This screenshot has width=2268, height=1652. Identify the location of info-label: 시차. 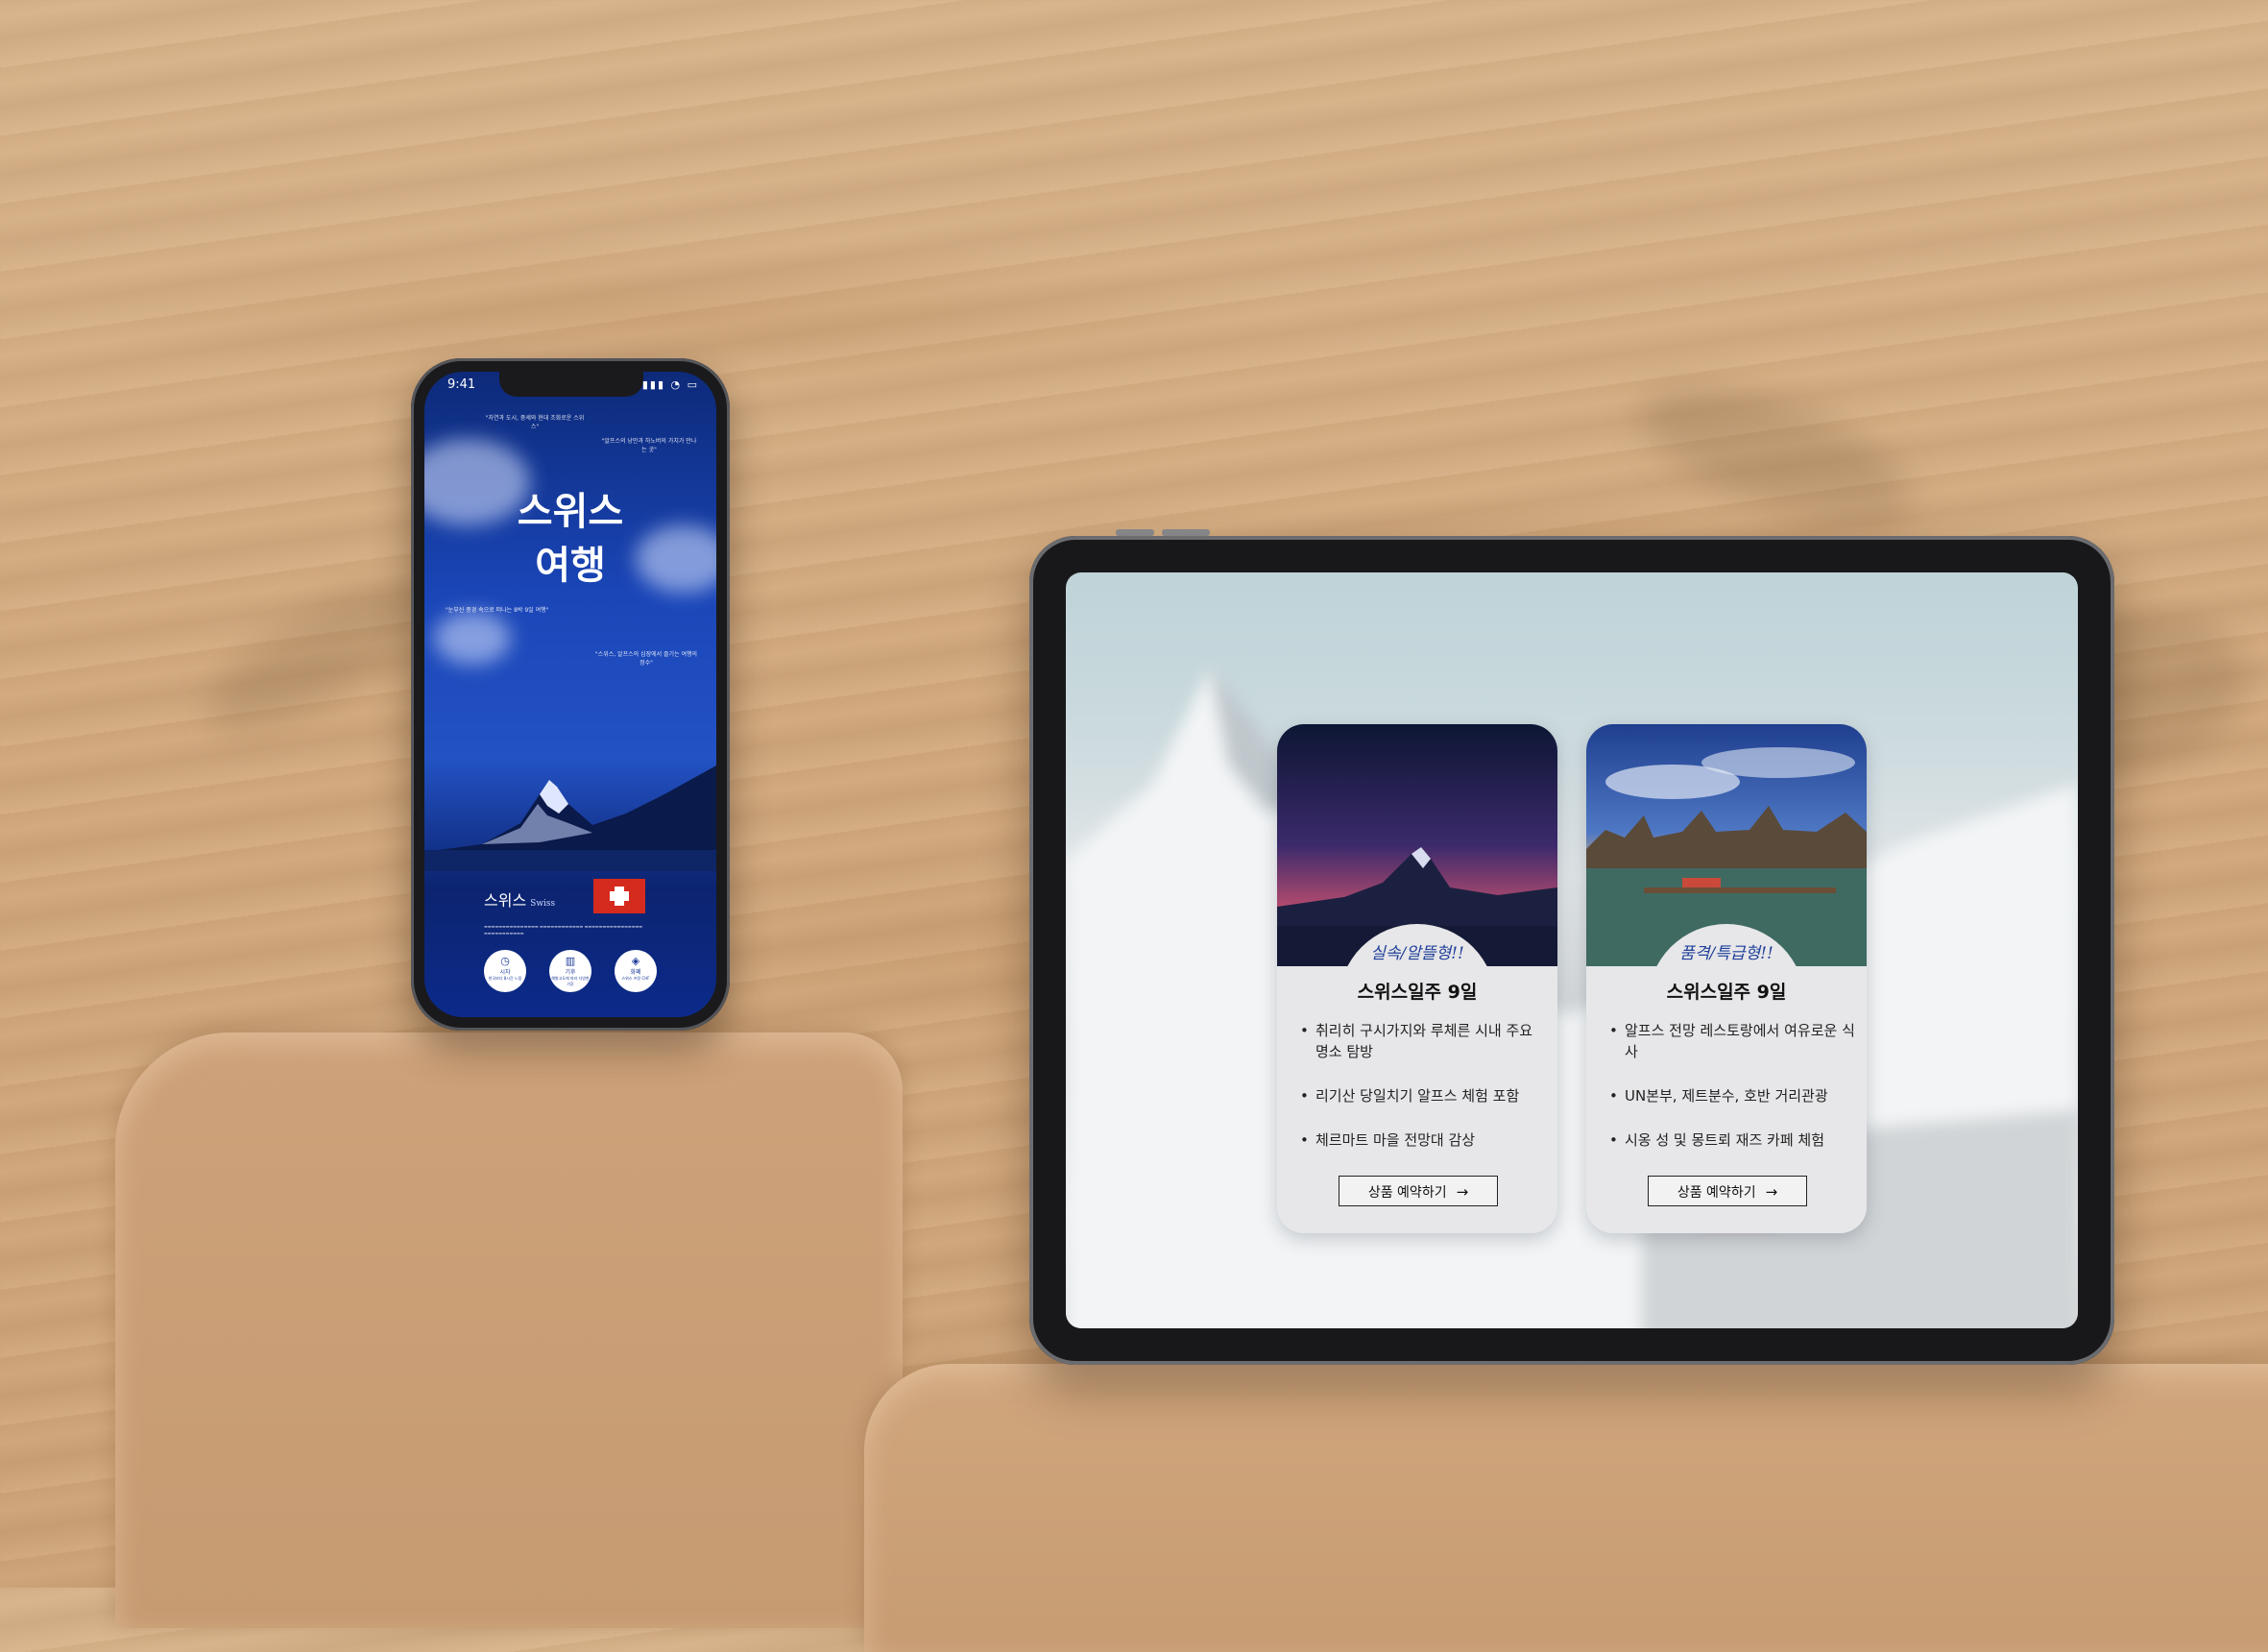
(505, 972).